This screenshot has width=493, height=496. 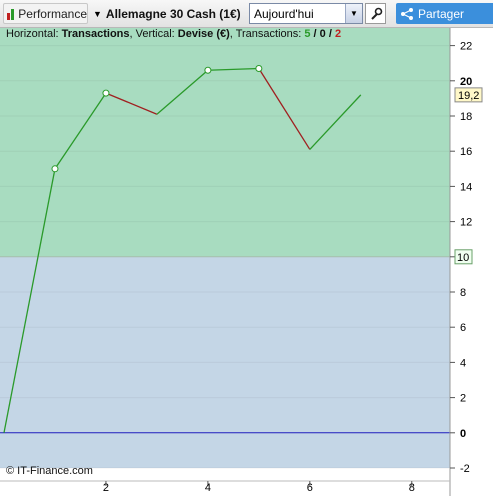 I want to click on copyright-label: © IT-Finance.com, so click(x=49, y=471).